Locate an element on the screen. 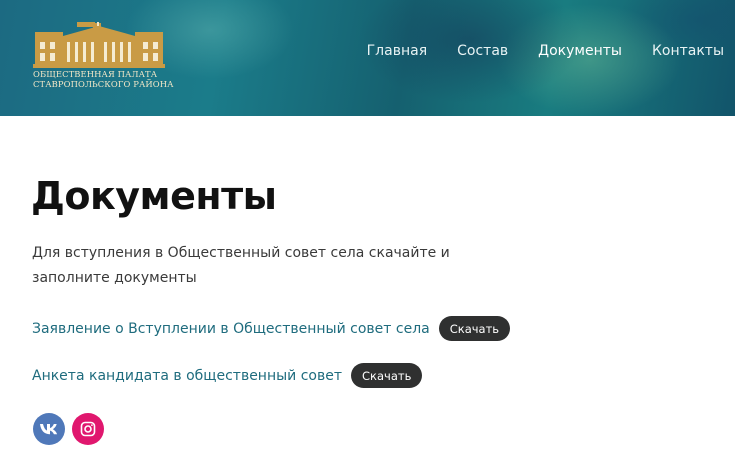 Image resolution: width=735 pixels, height=472 pixels. nav-item-members: Состав is located at coordinates (482, 51).